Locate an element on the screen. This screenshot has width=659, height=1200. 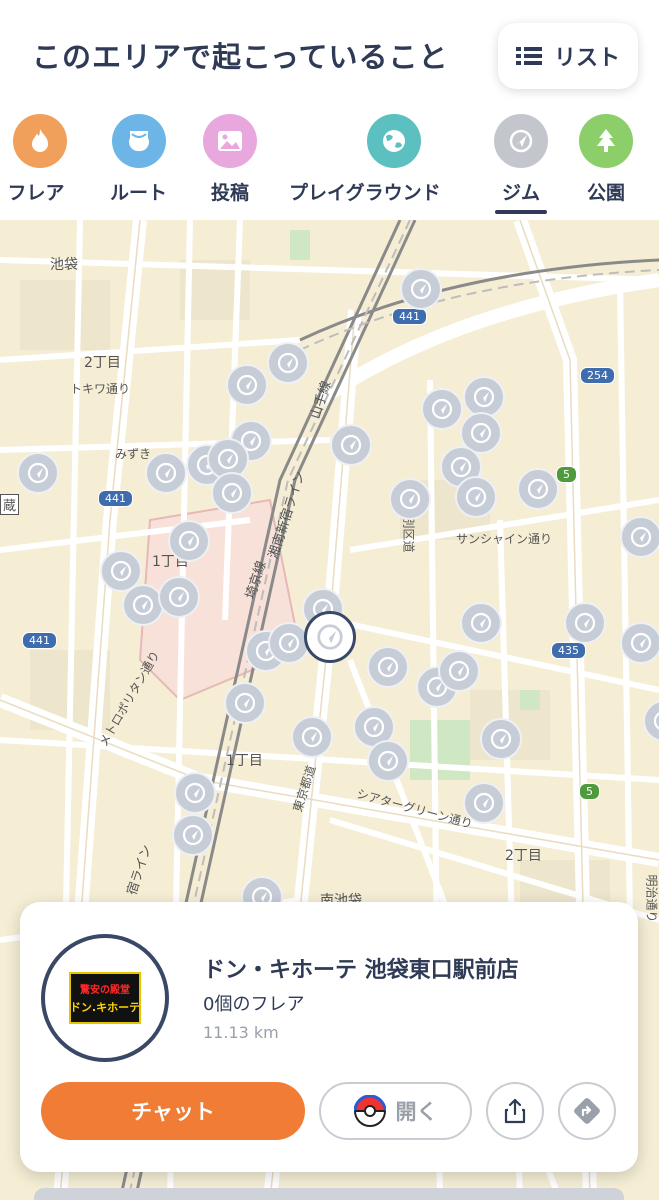
tab-label: フレア is located at coordinates (36, 193).